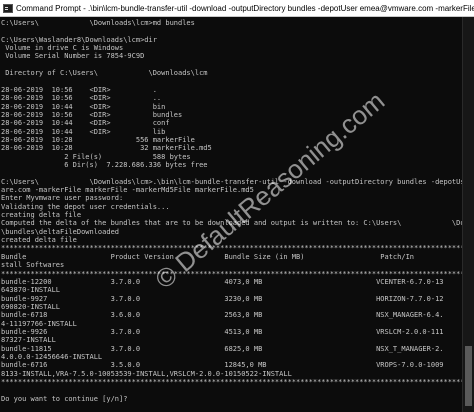 This screenshot has height=412, width=474. I want to click on vertical-scrollbar, so click(468, 214).